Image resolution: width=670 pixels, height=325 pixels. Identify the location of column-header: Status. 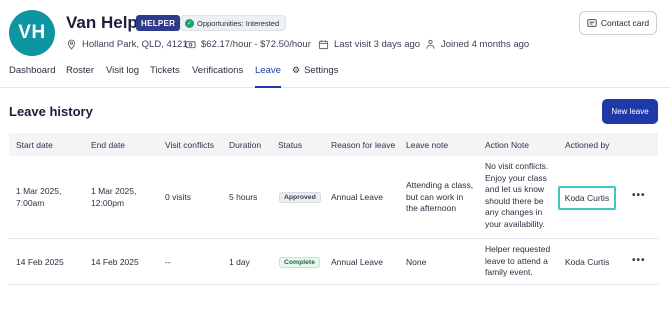
(290, 145).